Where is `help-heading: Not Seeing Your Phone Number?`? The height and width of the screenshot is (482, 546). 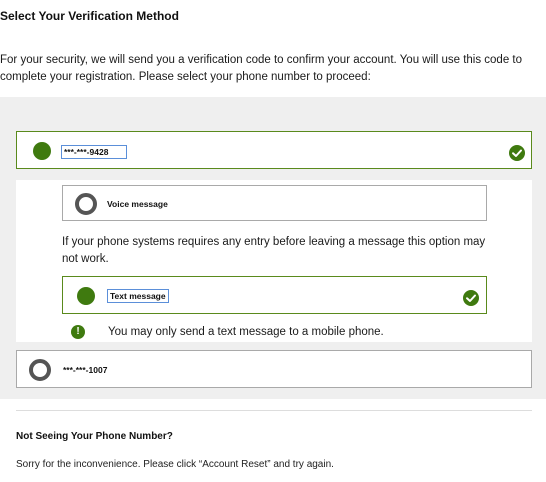 help-heading: Not Seeing Your Phone Number? is located at coordinates (94, 436).